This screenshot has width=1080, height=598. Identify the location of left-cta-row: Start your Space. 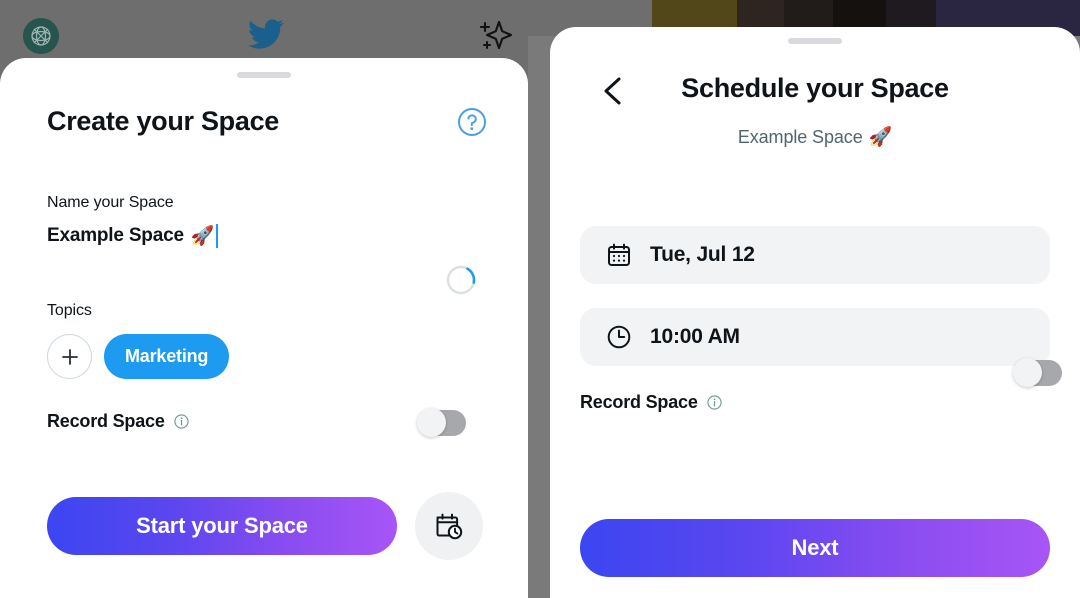
(265, 526).